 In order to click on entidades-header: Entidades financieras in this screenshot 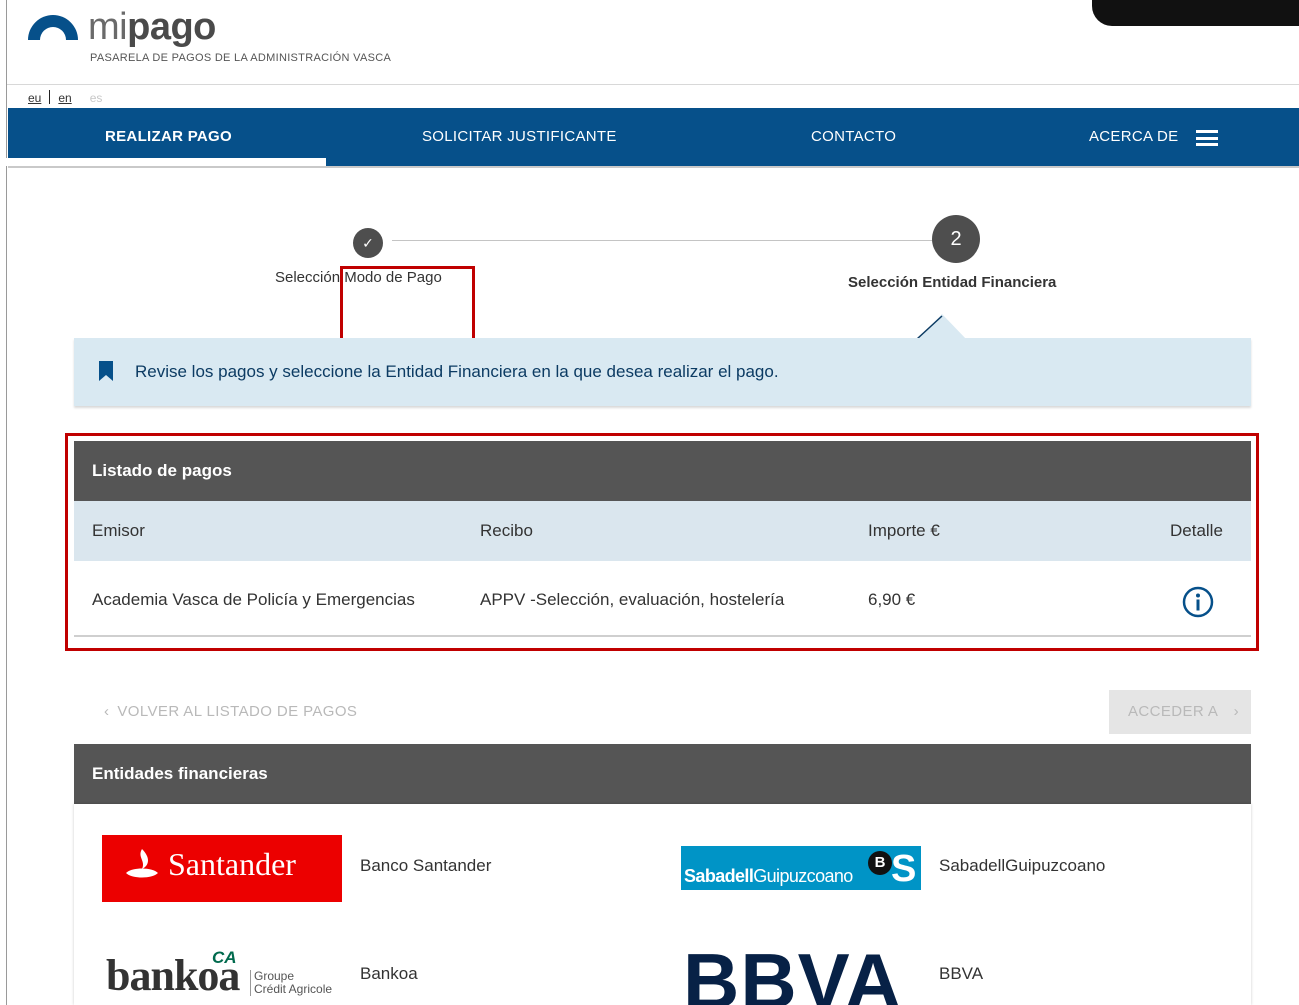, I will do `click(662, 774)`.